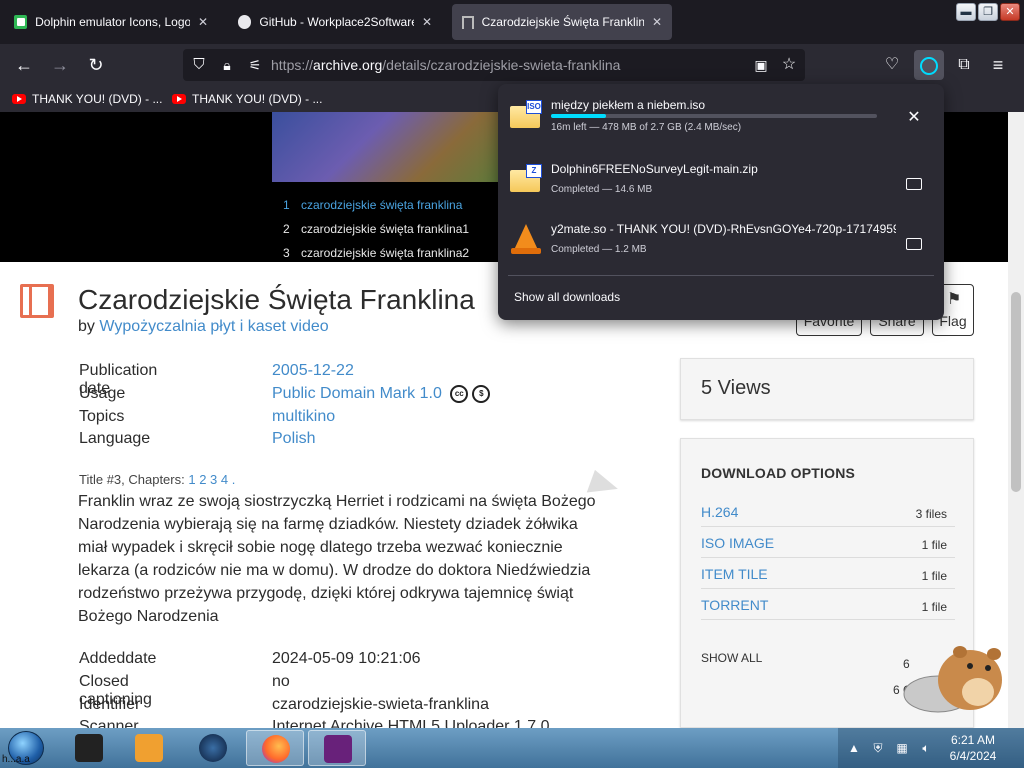 This screenshot has height=768, width=1024. Describe the element at coordinates (964, 65) in the screenshot. I see `extensions-icon: ⧉` at that location.